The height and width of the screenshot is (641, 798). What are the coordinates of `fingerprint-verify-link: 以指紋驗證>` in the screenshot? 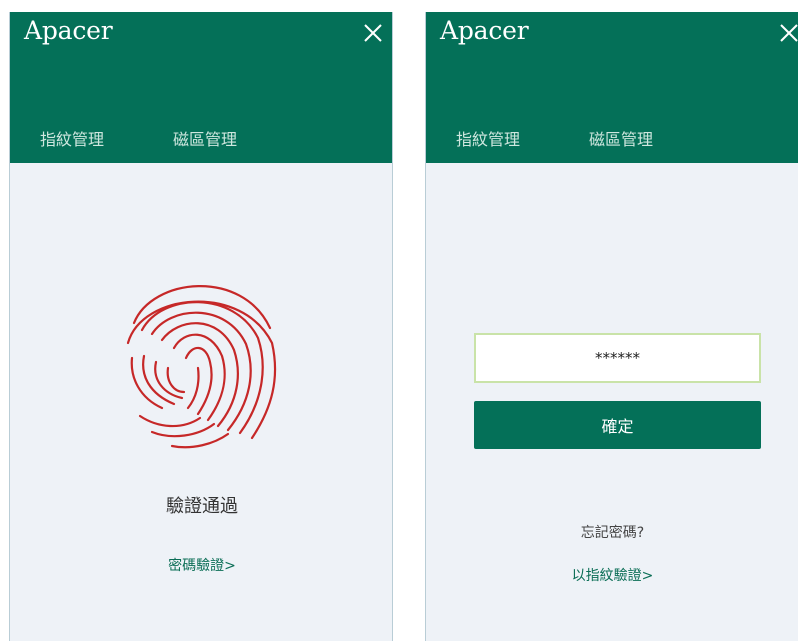 It's located at (612, 575).